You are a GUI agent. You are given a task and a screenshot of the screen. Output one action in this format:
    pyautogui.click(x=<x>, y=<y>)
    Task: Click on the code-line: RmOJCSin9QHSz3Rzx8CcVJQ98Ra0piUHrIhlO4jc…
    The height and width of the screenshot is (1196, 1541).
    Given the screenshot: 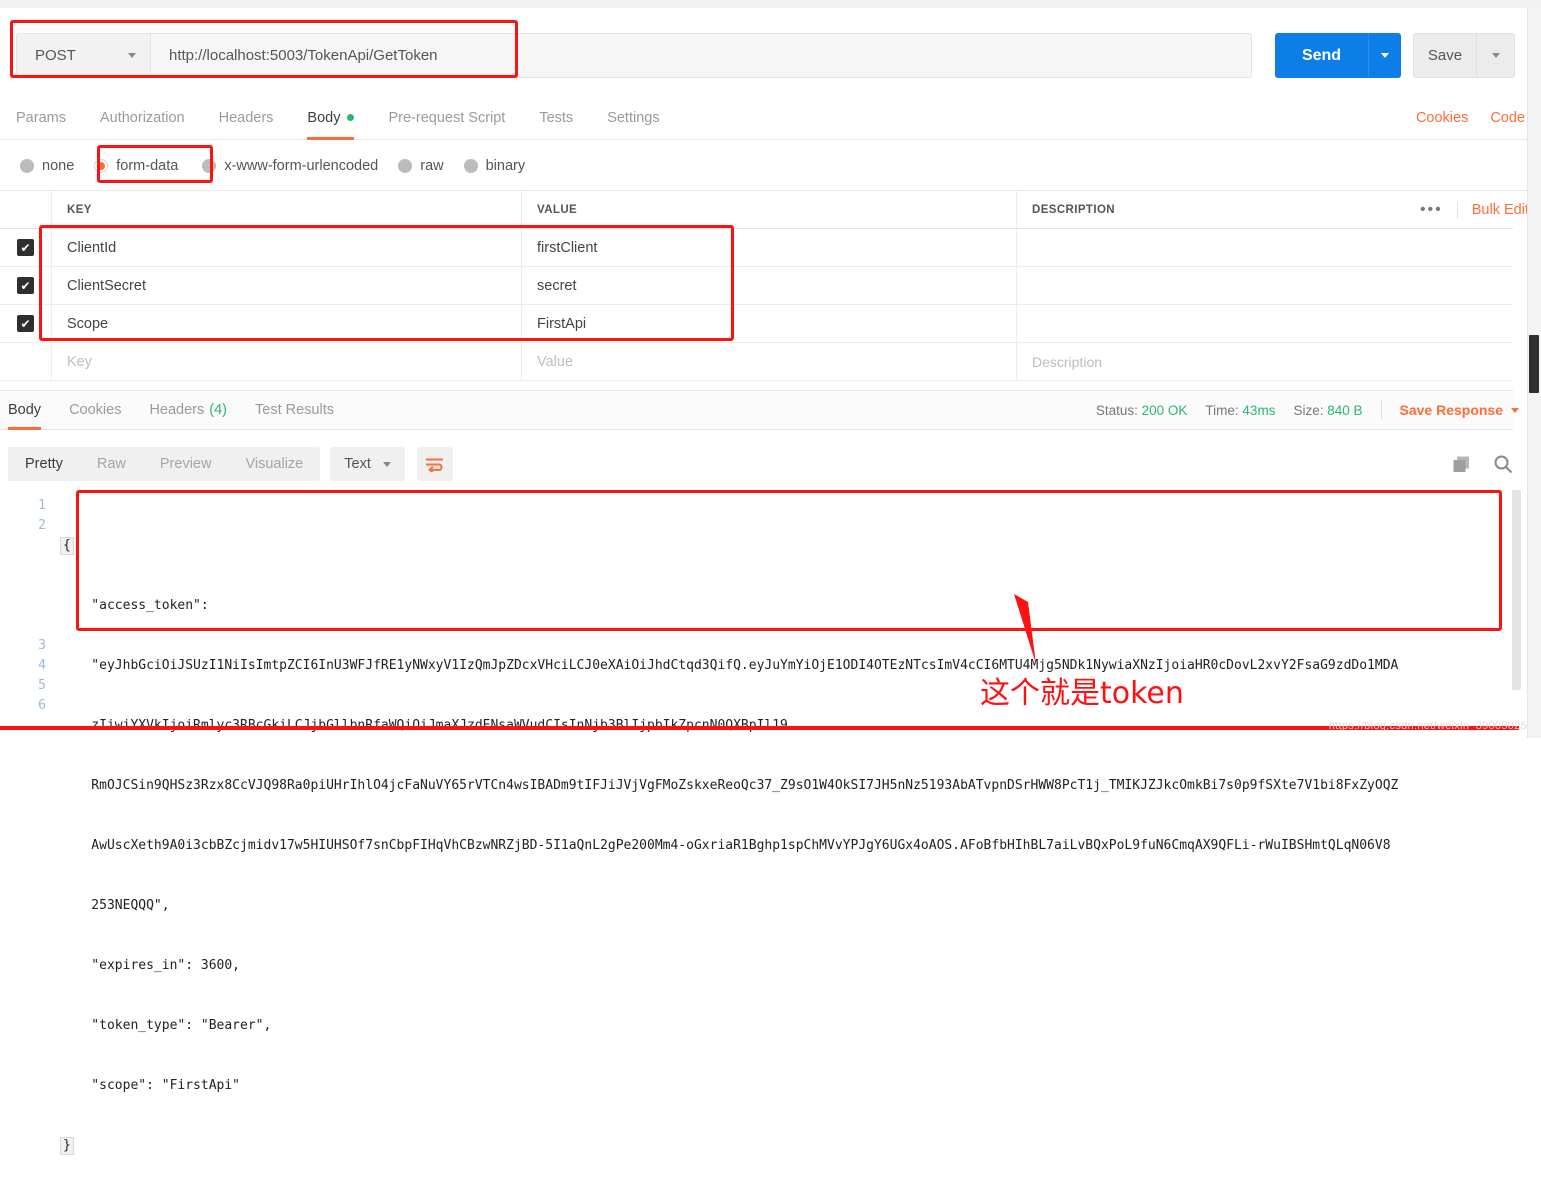 What is the action you would take?
    pyautogui.click(x=729, y=785)
    